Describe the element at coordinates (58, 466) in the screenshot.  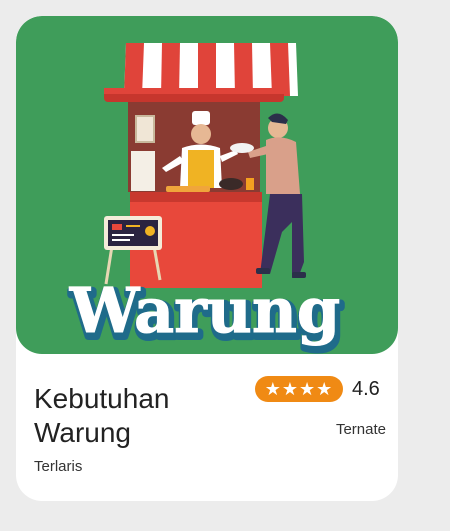
I see `product-subtitle: Terlaris` at that location.